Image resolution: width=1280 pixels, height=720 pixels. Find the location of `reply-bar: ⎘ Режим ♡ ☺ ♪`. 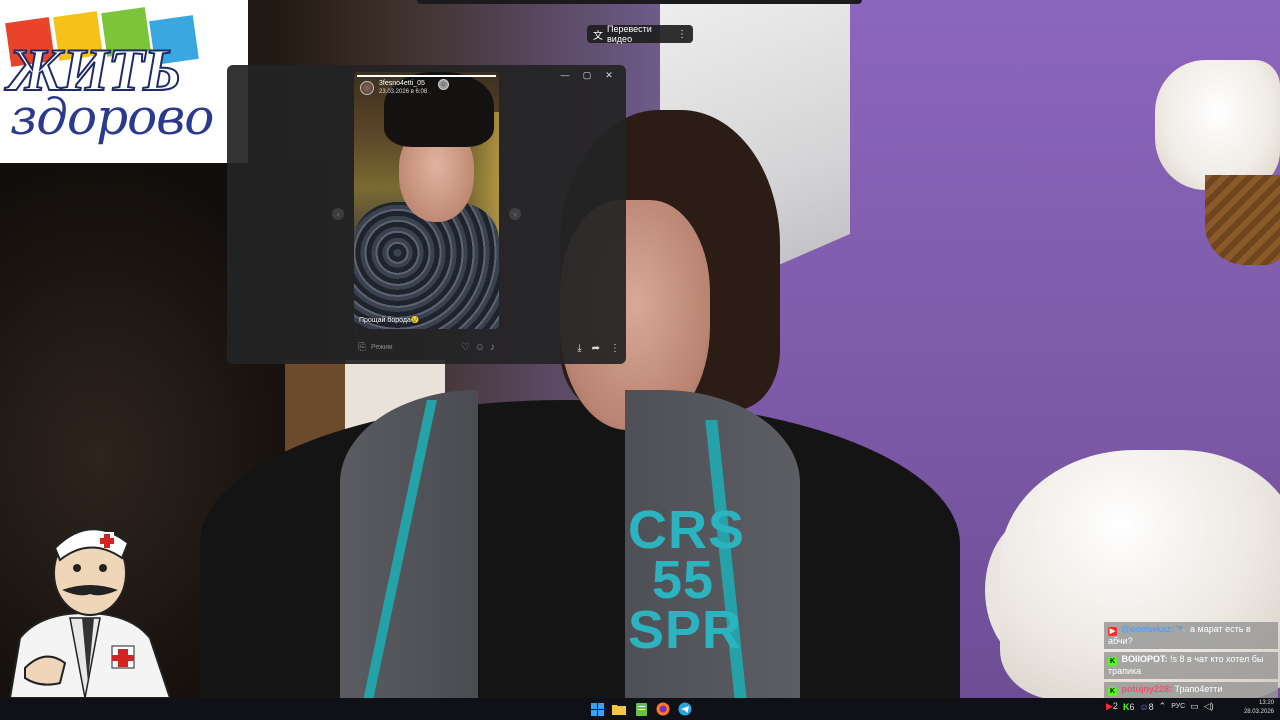

reply-bar: ⎘ Режим ♡ ☺ ♪ is located at coordinates (426, 347).